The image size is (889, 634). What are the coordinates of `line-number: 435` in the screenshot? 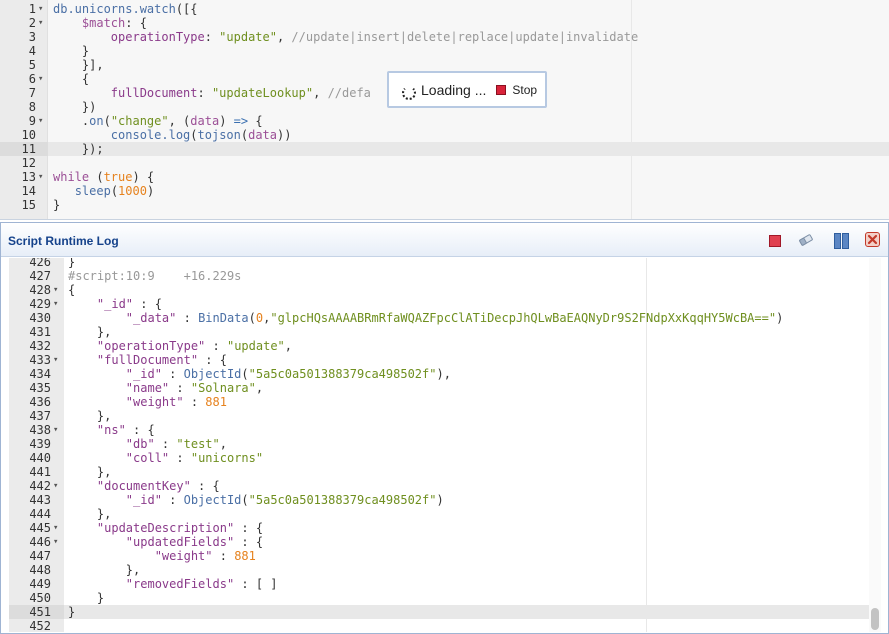 It's located at (40, 388).